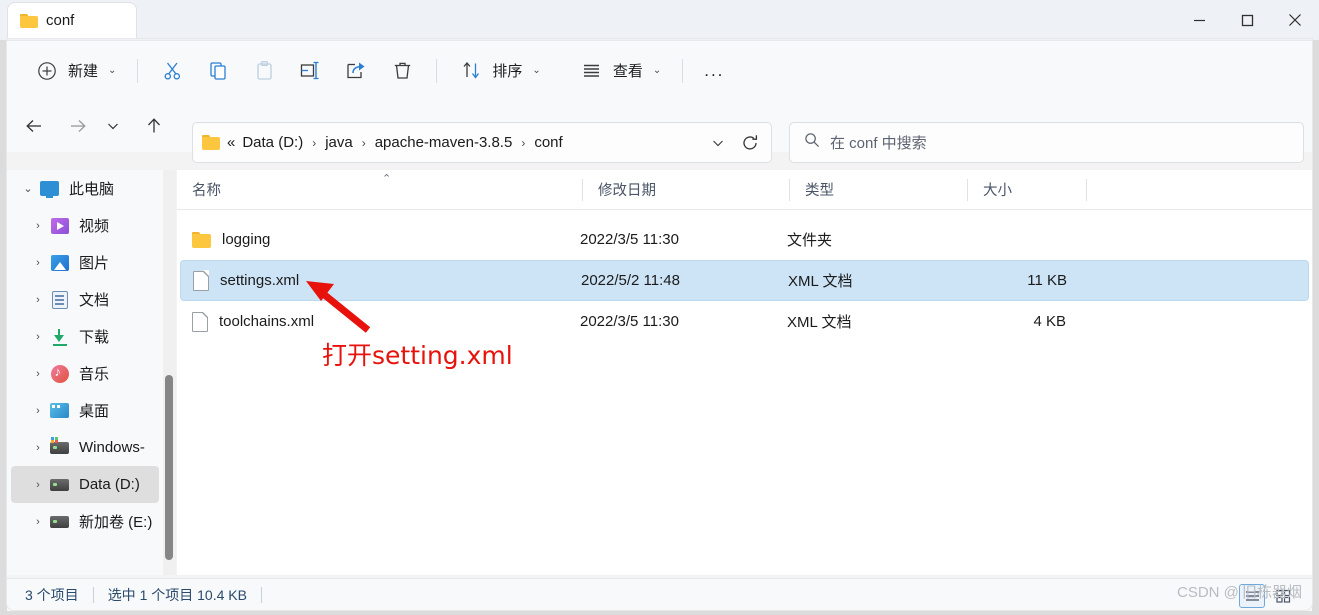 Image resolution: width=1319 pixels, height=615 pixels. Describe the element at coordinates (78, 126) in the screenshot. I see `forward-button` at that location.